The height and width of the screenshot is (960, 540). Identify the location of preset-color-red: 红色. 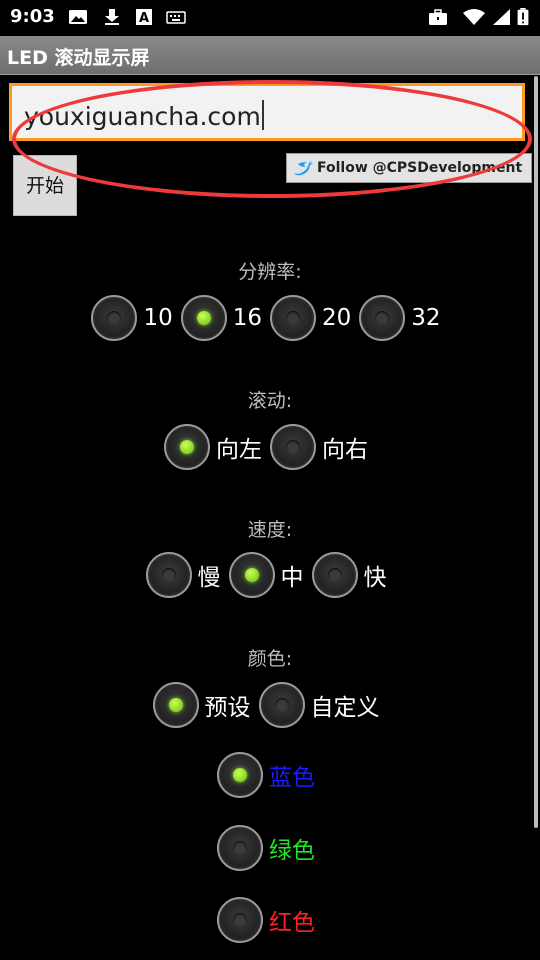
(269, 920).